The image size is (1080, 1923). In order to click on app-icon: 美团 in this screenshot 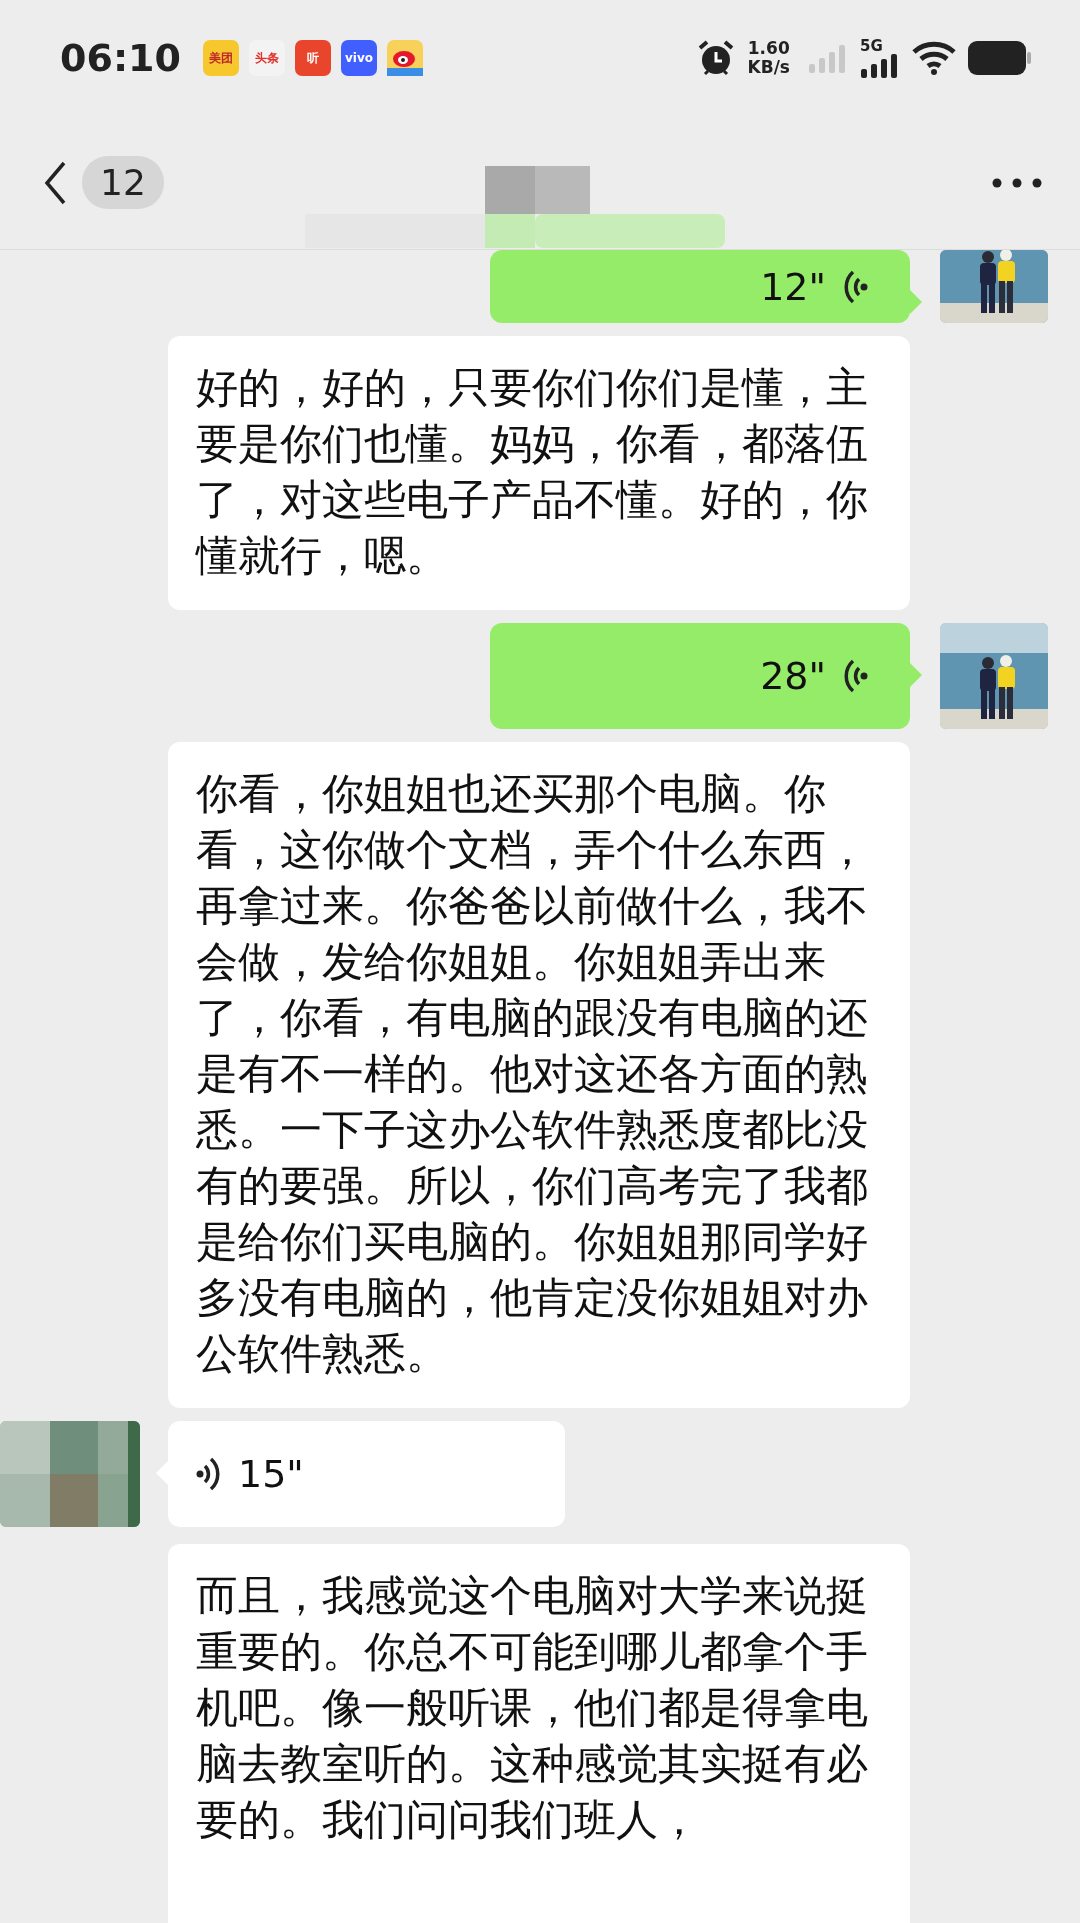, I will do `click(220, 58)`.